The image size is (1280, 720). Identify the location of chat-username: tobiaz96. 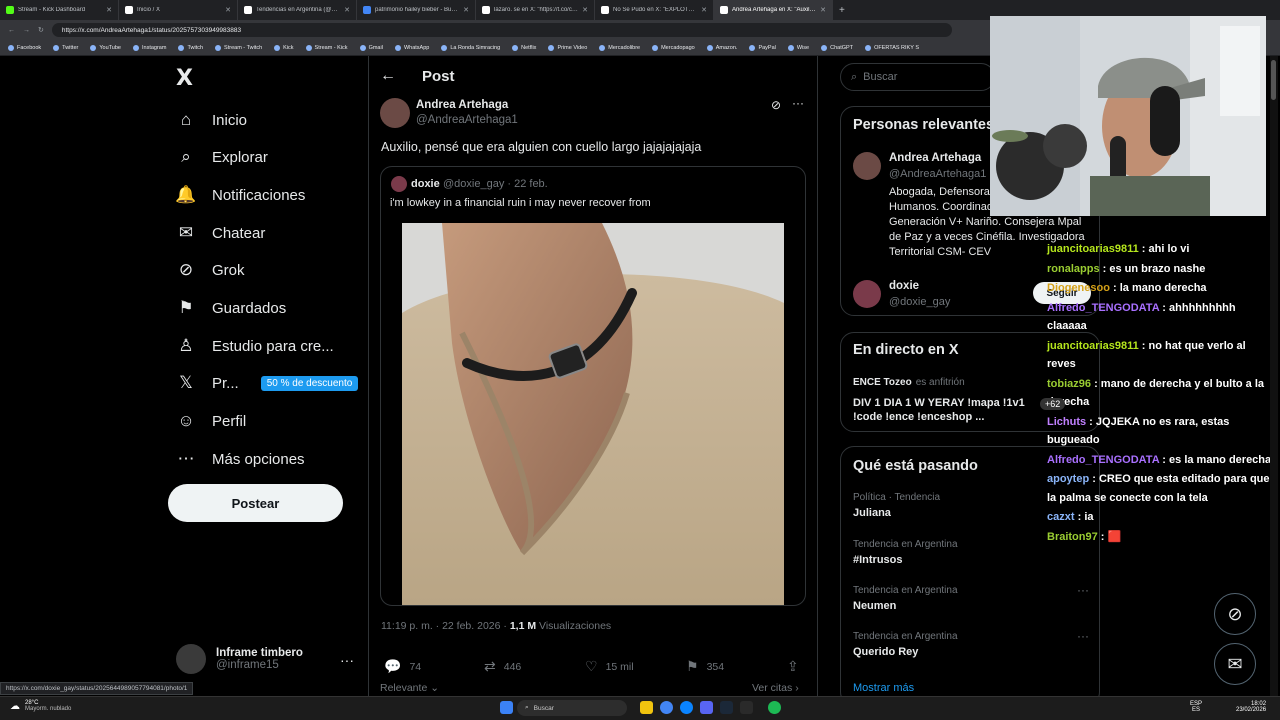
(1069, 384).